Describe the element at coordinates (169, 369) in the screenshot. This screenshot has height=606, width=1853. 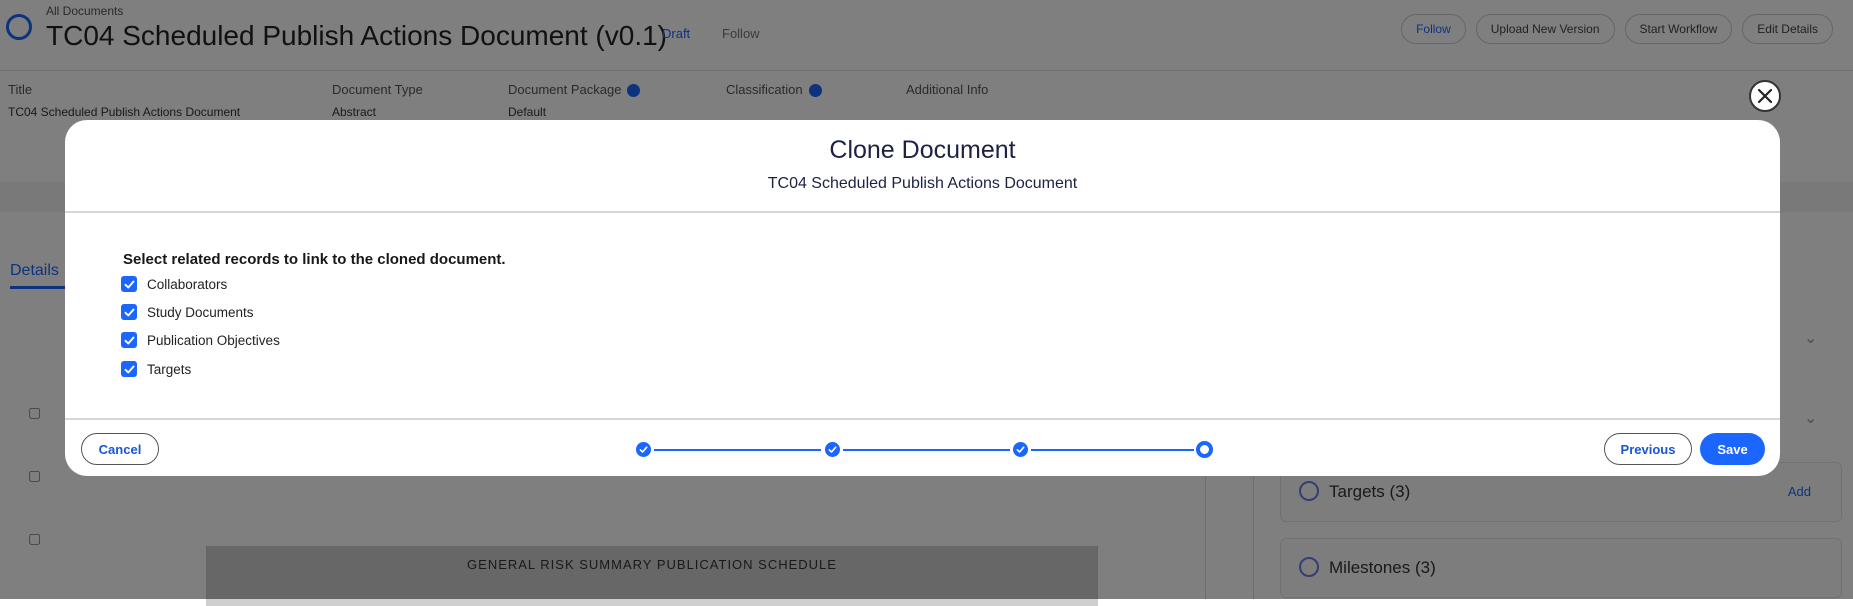
I see `option-label: Targets` at that location.